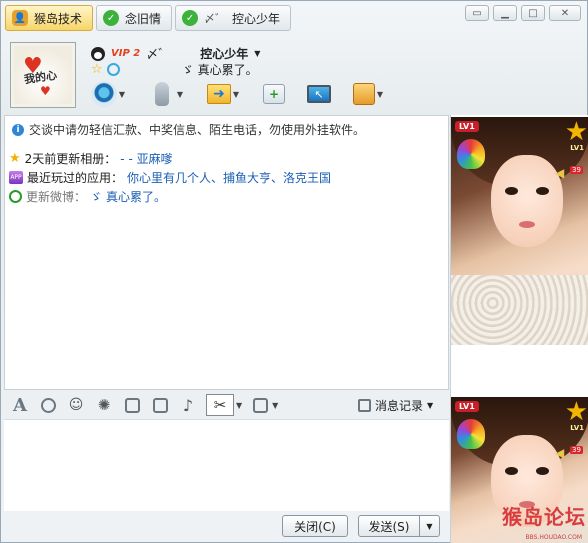  I want to click on message-input, so click(226, 465).